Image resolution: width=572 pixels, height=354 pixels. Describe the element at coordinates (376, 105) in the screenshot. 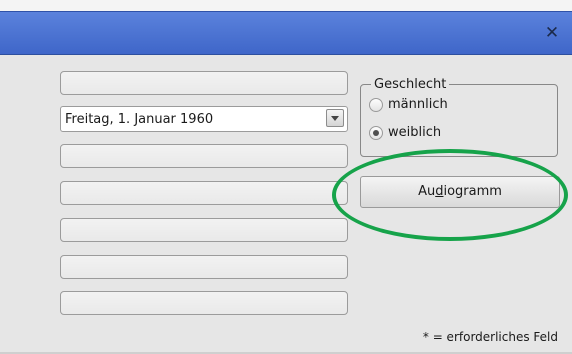

I see `radio-male-indicator` at that location.